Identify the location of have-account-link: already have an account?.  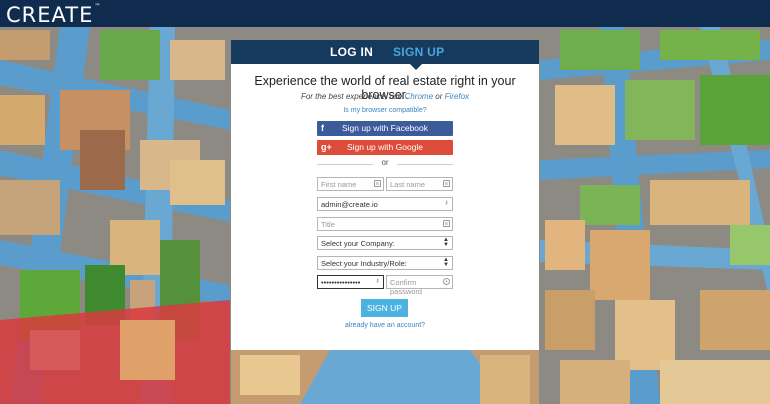
(385, 325).